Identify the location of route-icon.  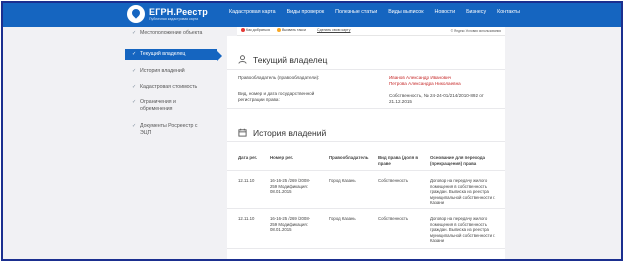
(243, 30).